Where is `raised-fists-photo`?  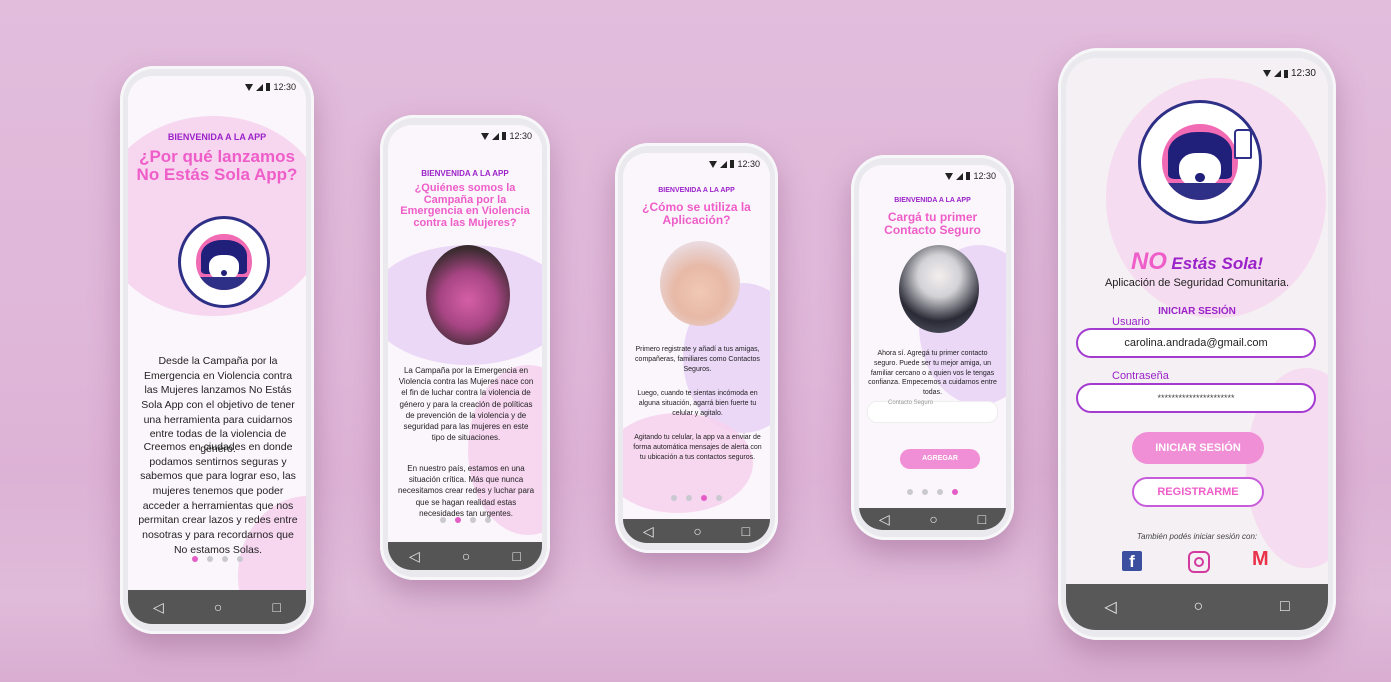
raised-fists-photo is located at coordinates (700, 283).